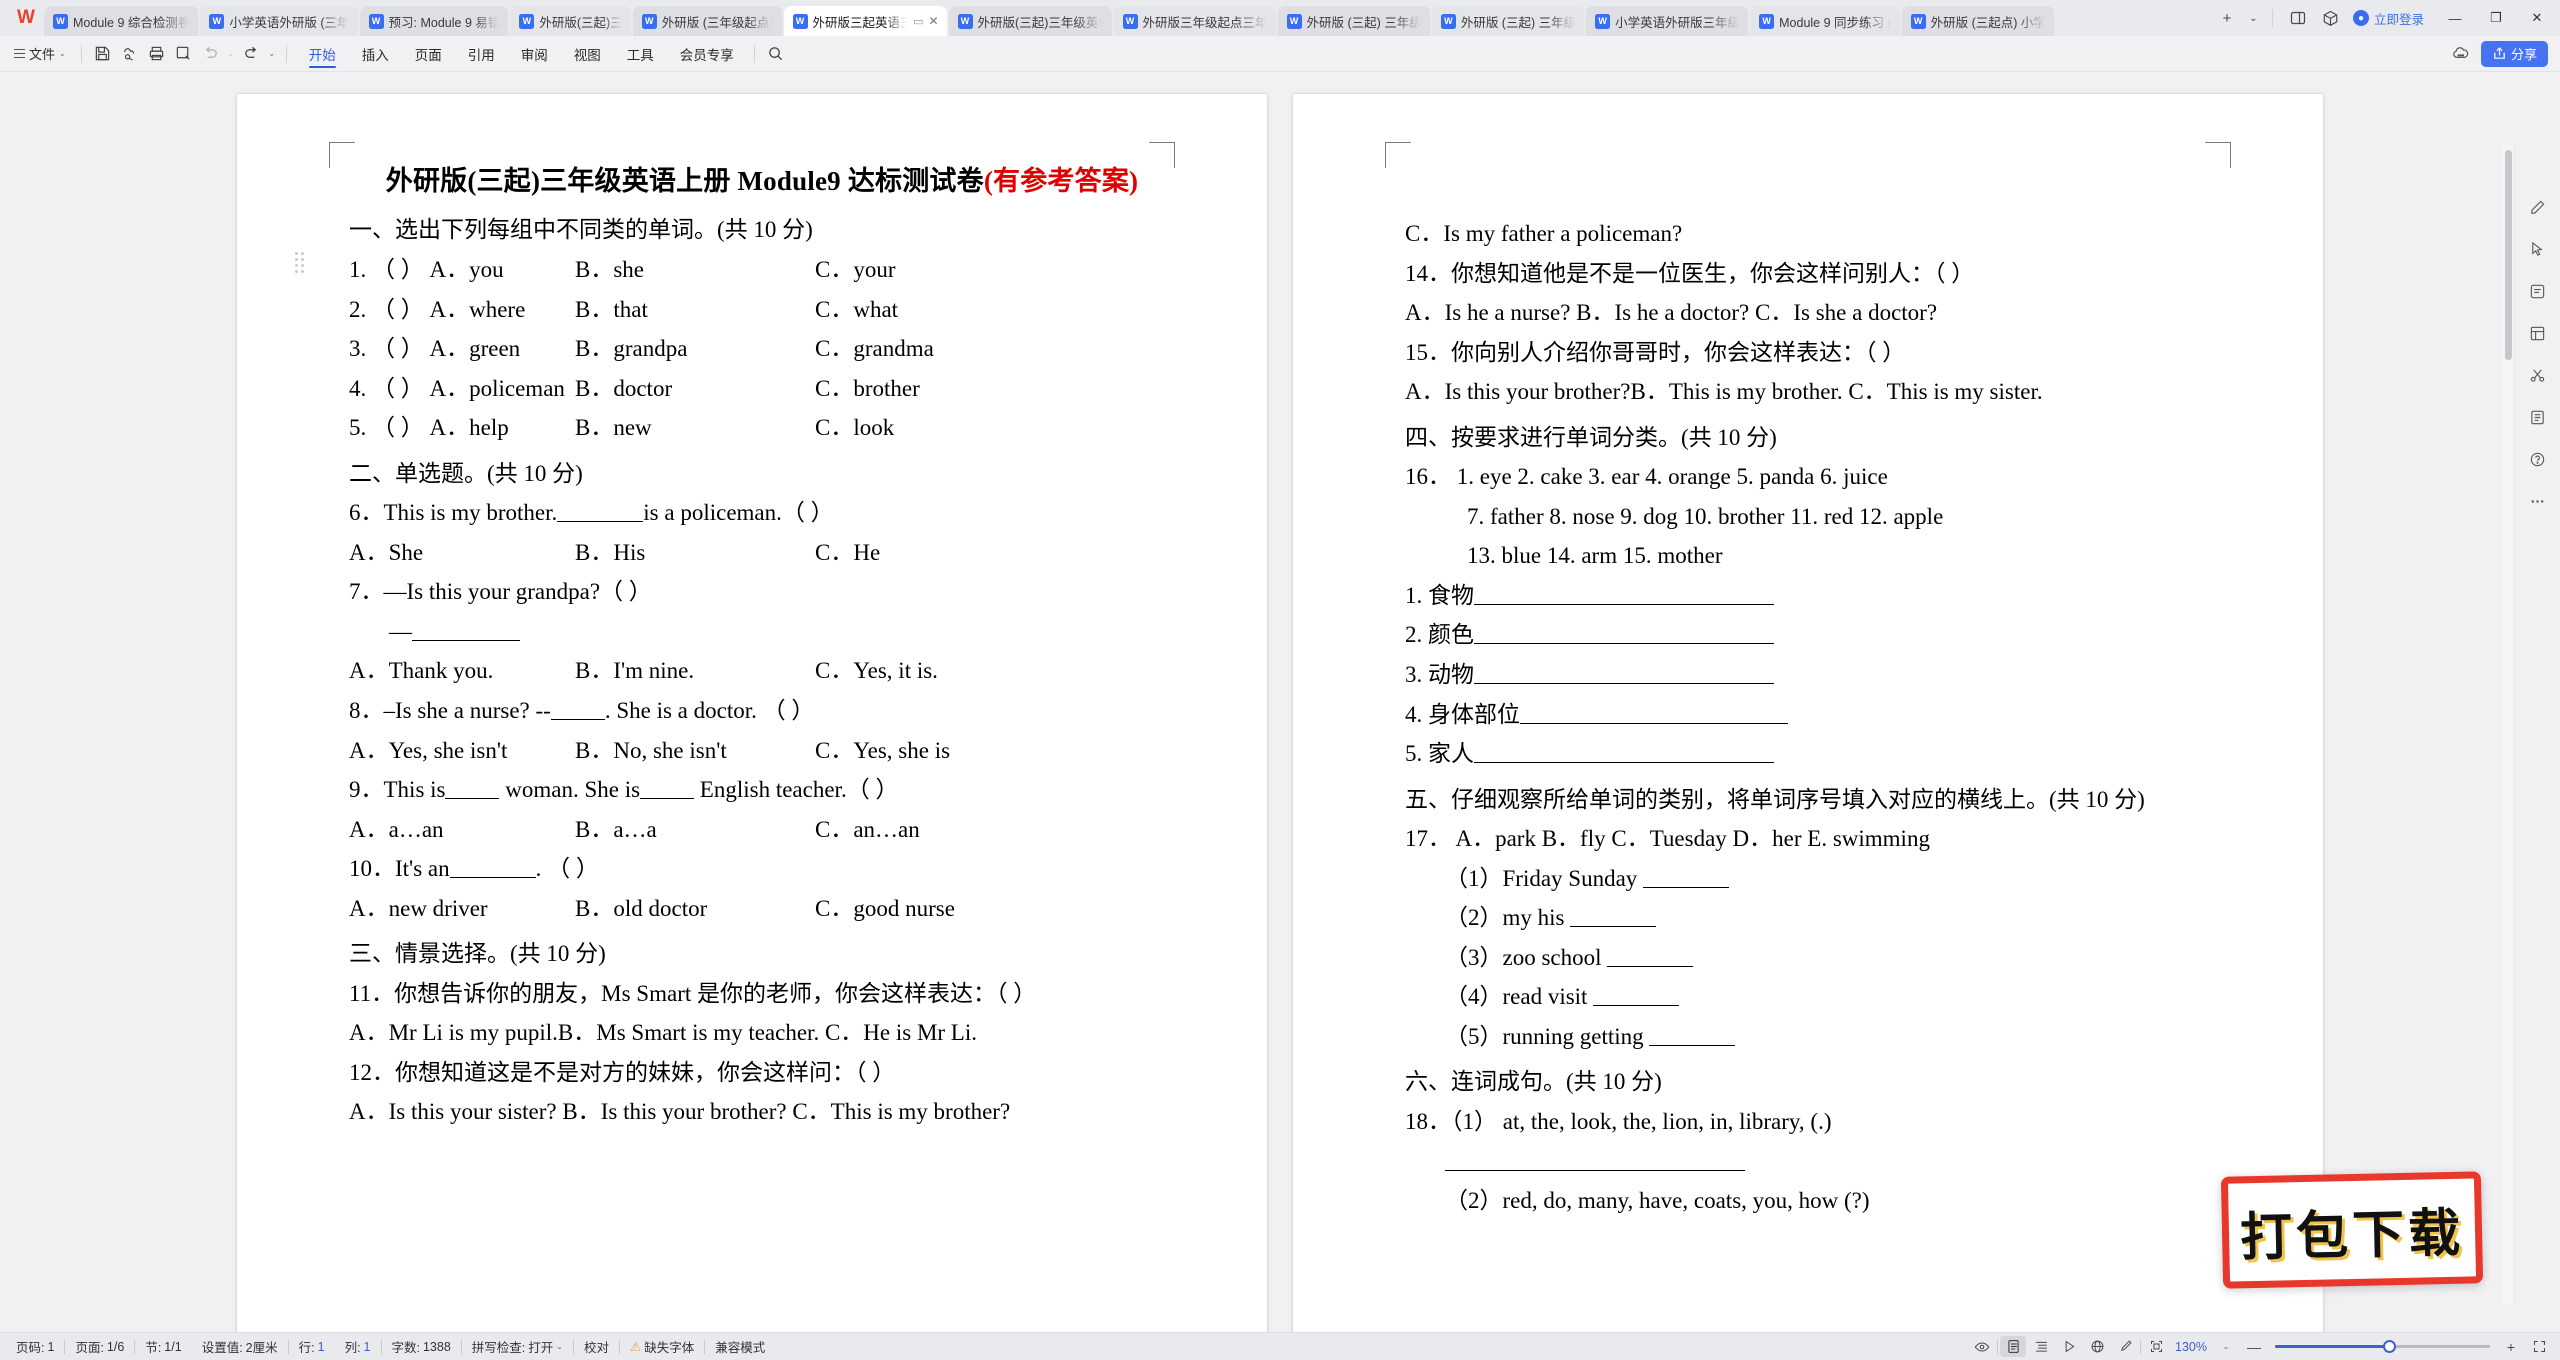 This screenshot has height=1360, width=2560. I want to click on redo-caret-icon: ⌄, so click(272, 54).